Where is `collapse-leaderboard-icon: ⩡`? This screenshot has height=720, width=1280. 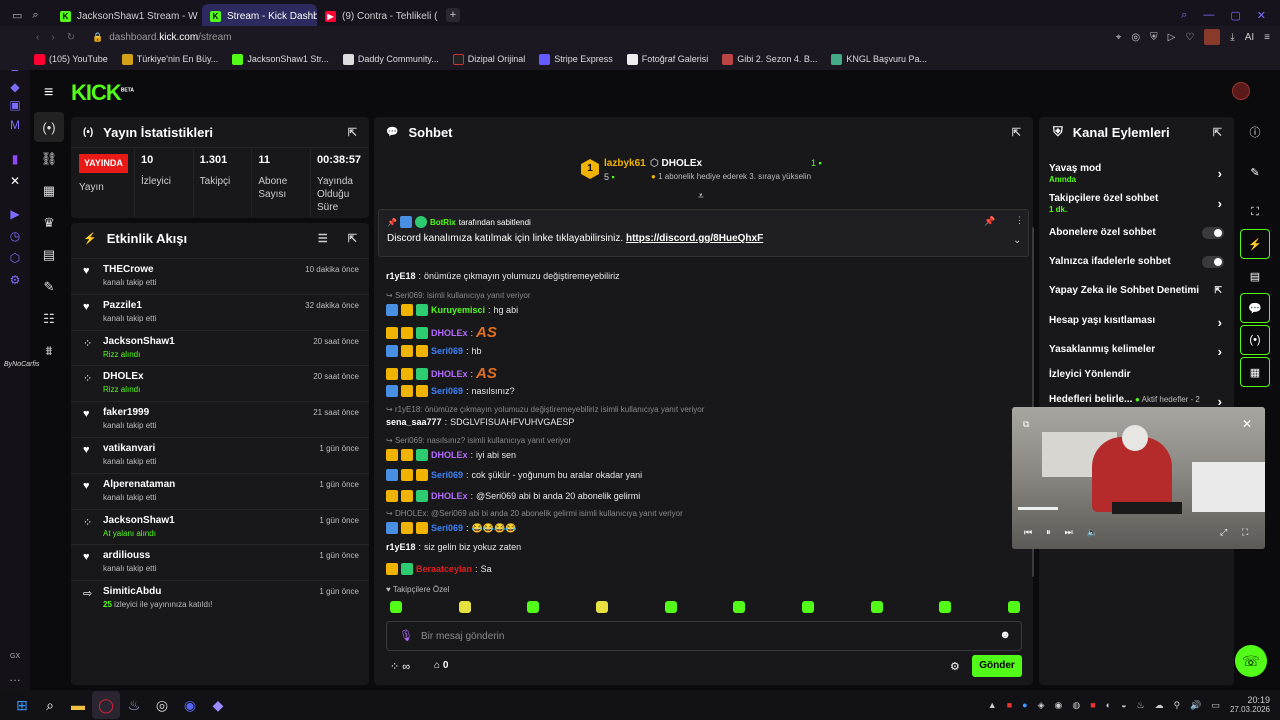 collapse-leaderboard-icon: ⩡ is located at coordinates (701, 196).